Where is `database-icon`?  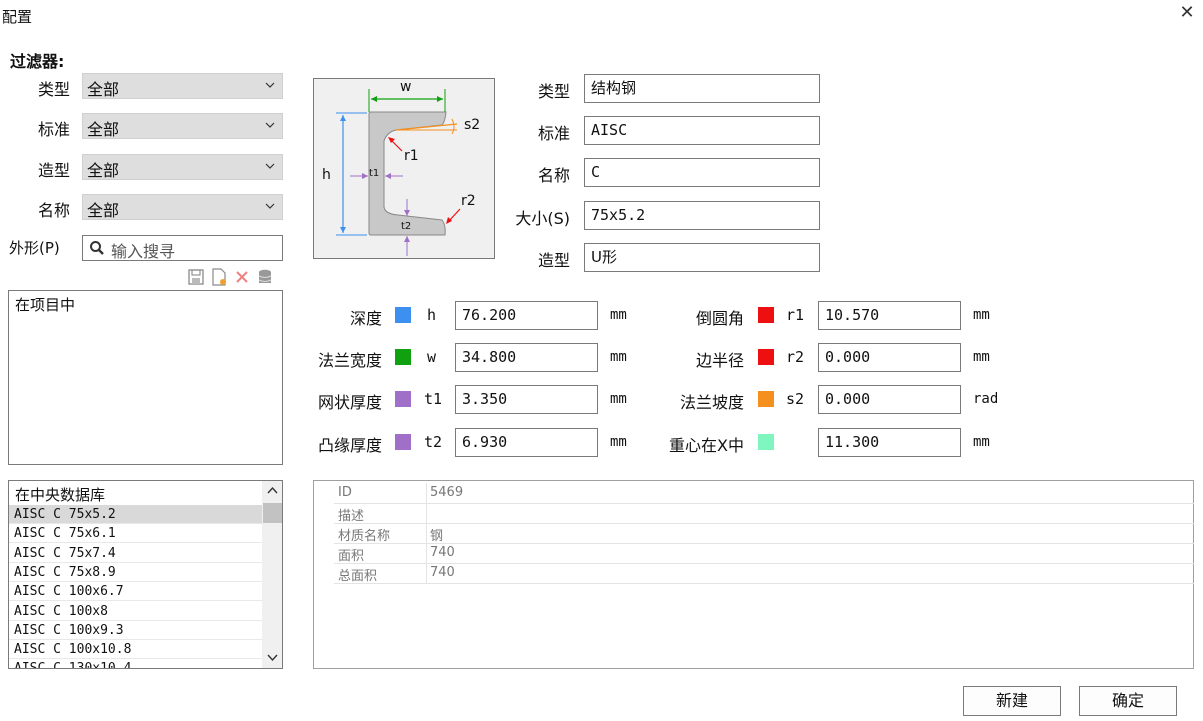
database-icon is located at coordinates (265, 277).